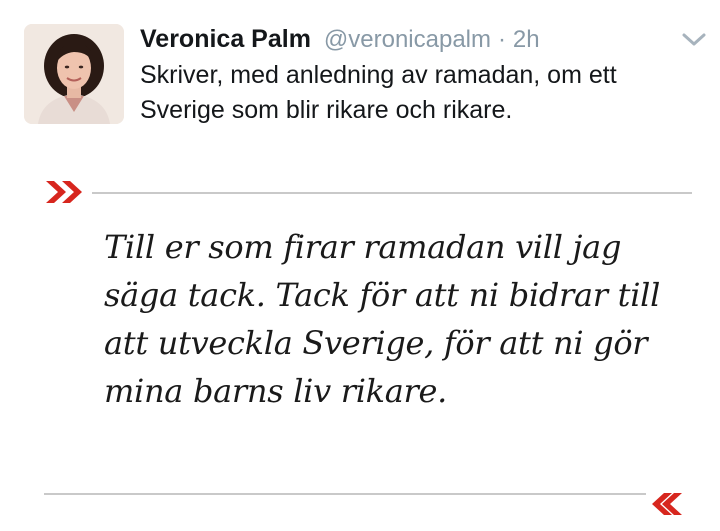  I want to click on user-handle: @veronicapalm, so click(407, 39).